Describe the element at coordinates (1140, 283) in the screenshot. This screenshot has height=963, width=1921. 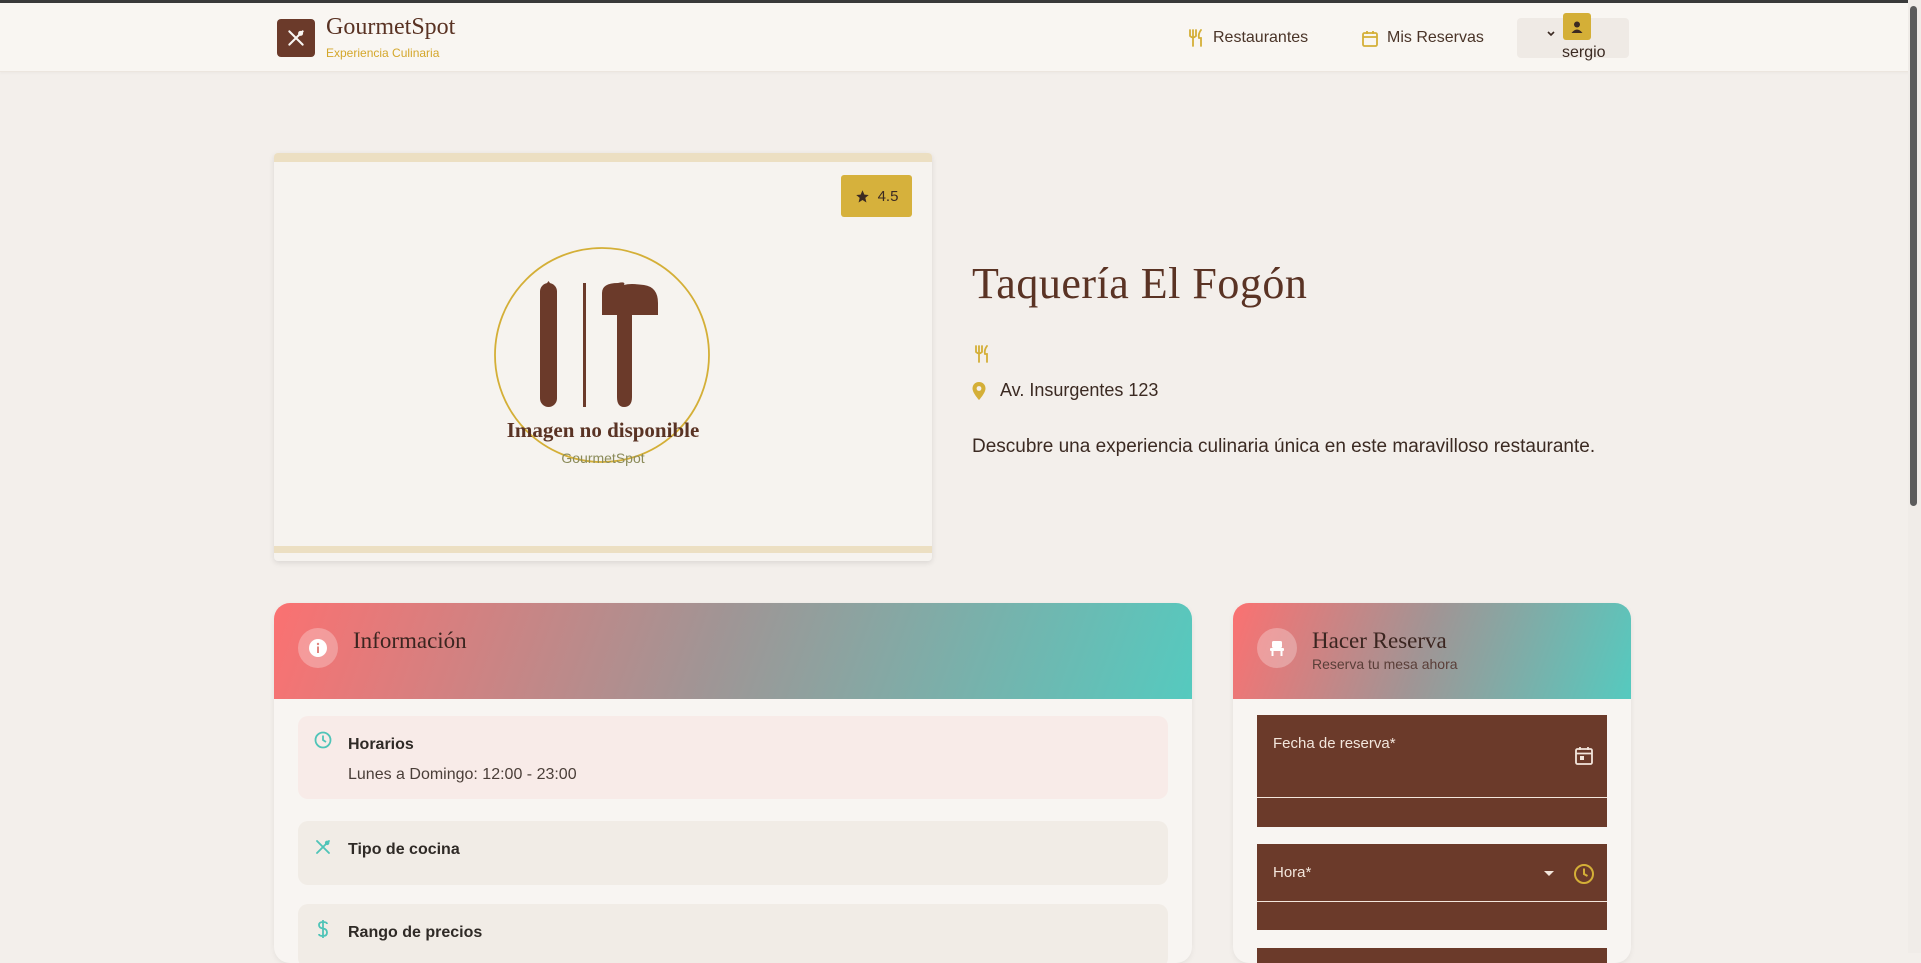
I see `restaurant-name: Taquería El Fogón` at that location.